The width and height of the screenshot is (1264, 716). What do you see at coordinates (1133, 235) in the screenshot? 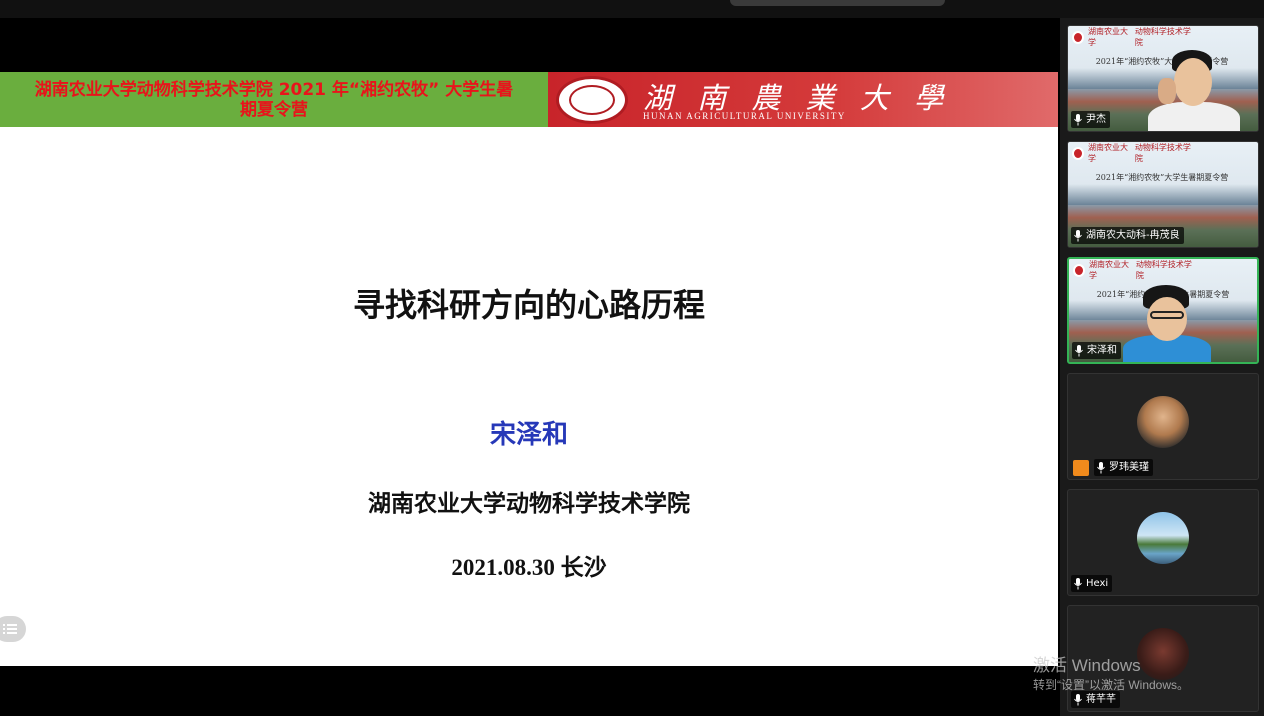
I see `participant-name: 湖南农大动科-冉茂良` at bounding box center [1133, 235].